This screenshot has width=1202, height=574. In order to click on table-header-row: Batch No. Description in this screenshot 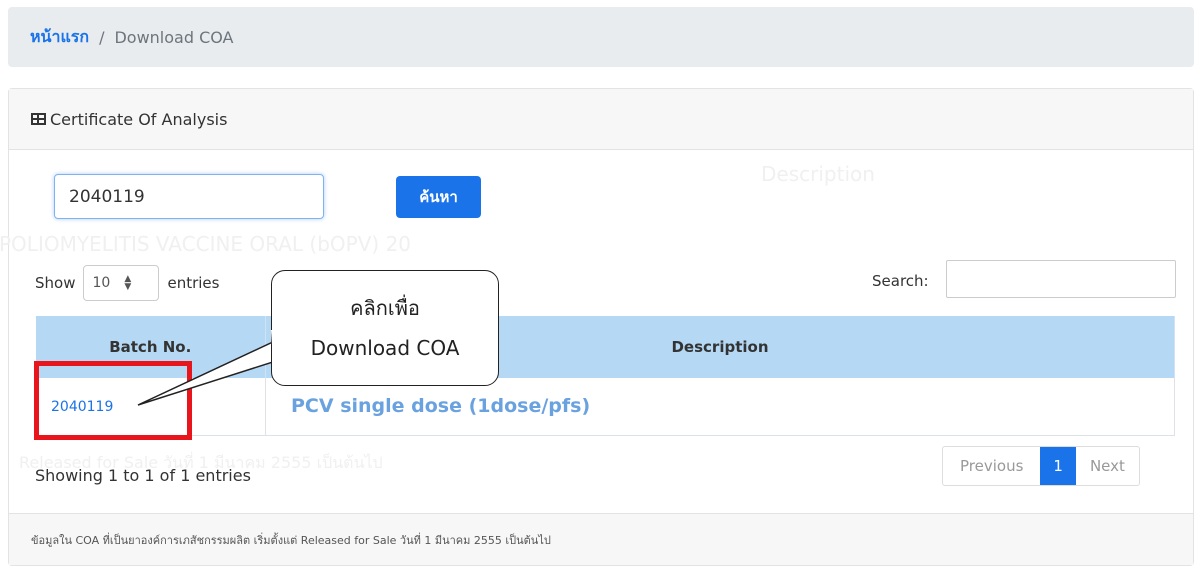, I will do `click(605, 347)`.